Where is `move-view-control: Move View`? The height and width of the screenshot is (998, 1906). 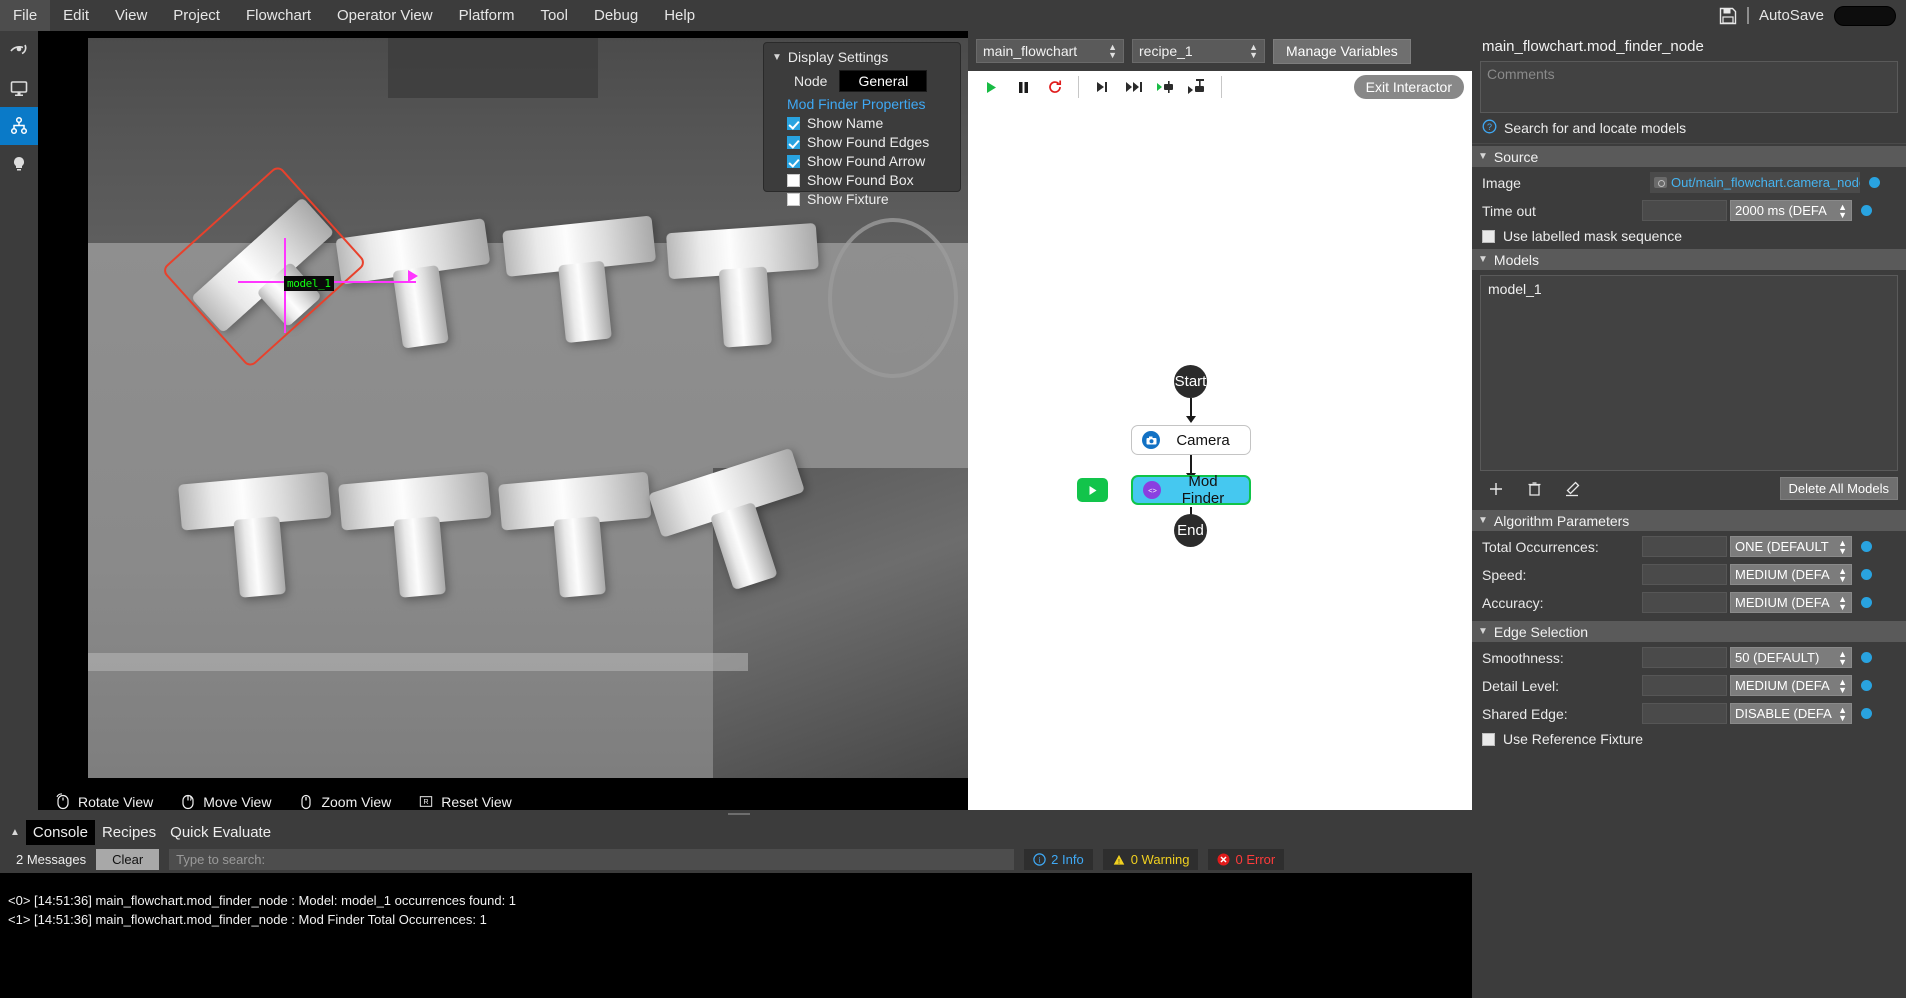 move-view-control: Move View is located at coordinates (226, 801).